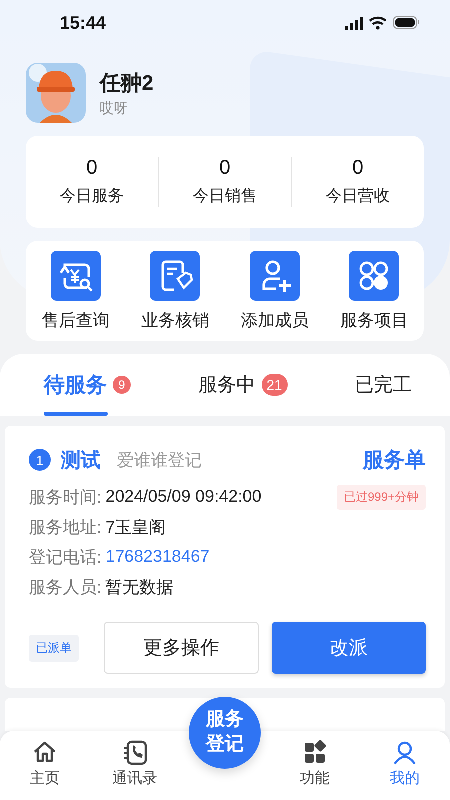  I want to click on field-label: 登记电话:, so click(65, 557).